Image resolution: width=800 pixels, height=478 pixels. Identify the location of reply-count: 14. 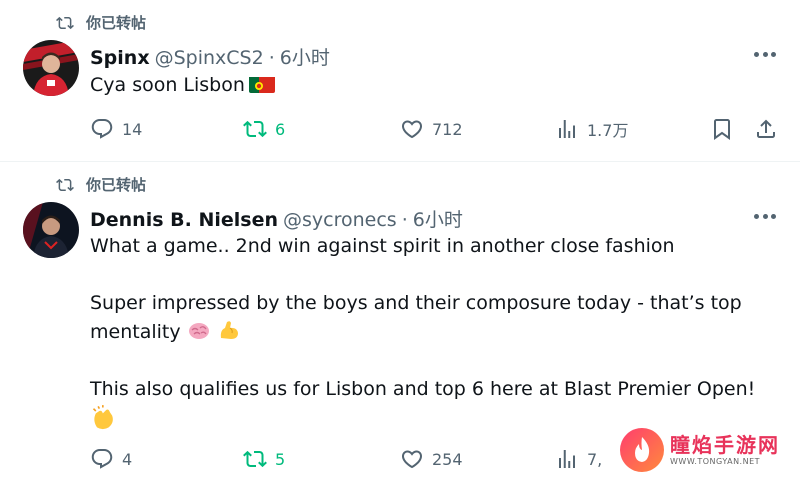
(132, 129).